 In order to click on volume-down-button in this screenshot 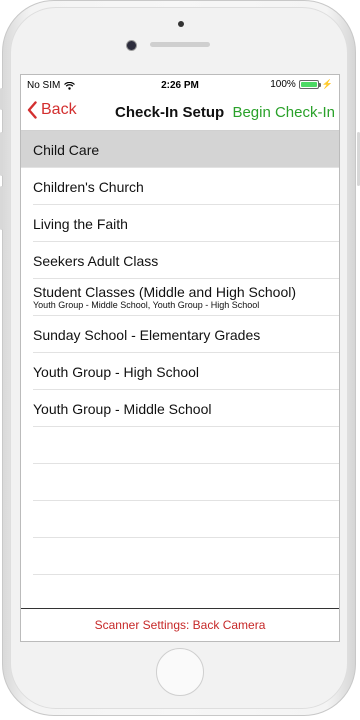, I will do `click(1, 208)`.